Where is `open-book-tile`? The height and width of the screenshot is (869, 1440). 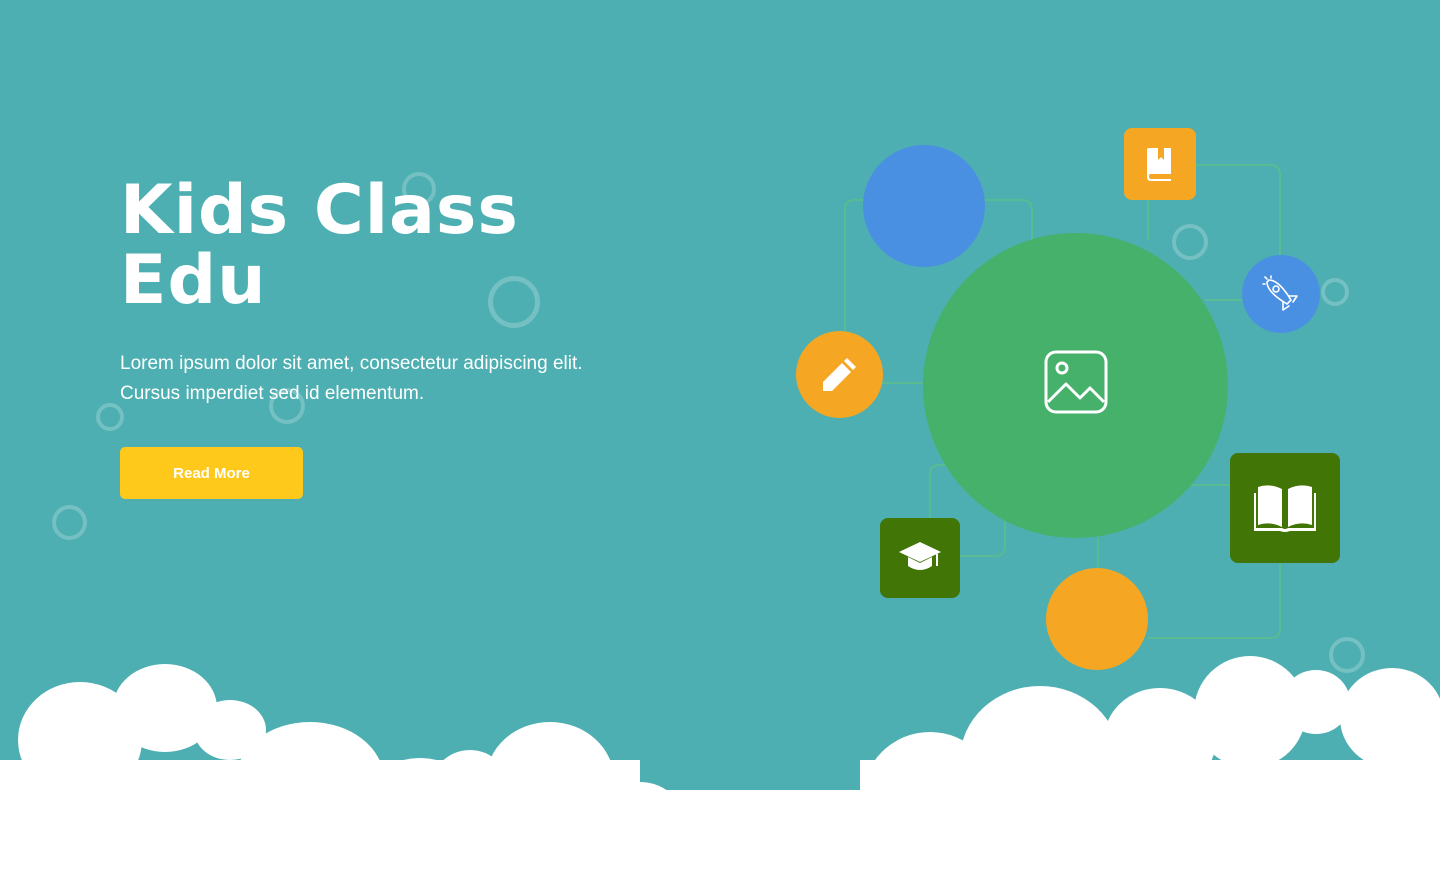 open-book-tile is located at coordinates (1285, 508).